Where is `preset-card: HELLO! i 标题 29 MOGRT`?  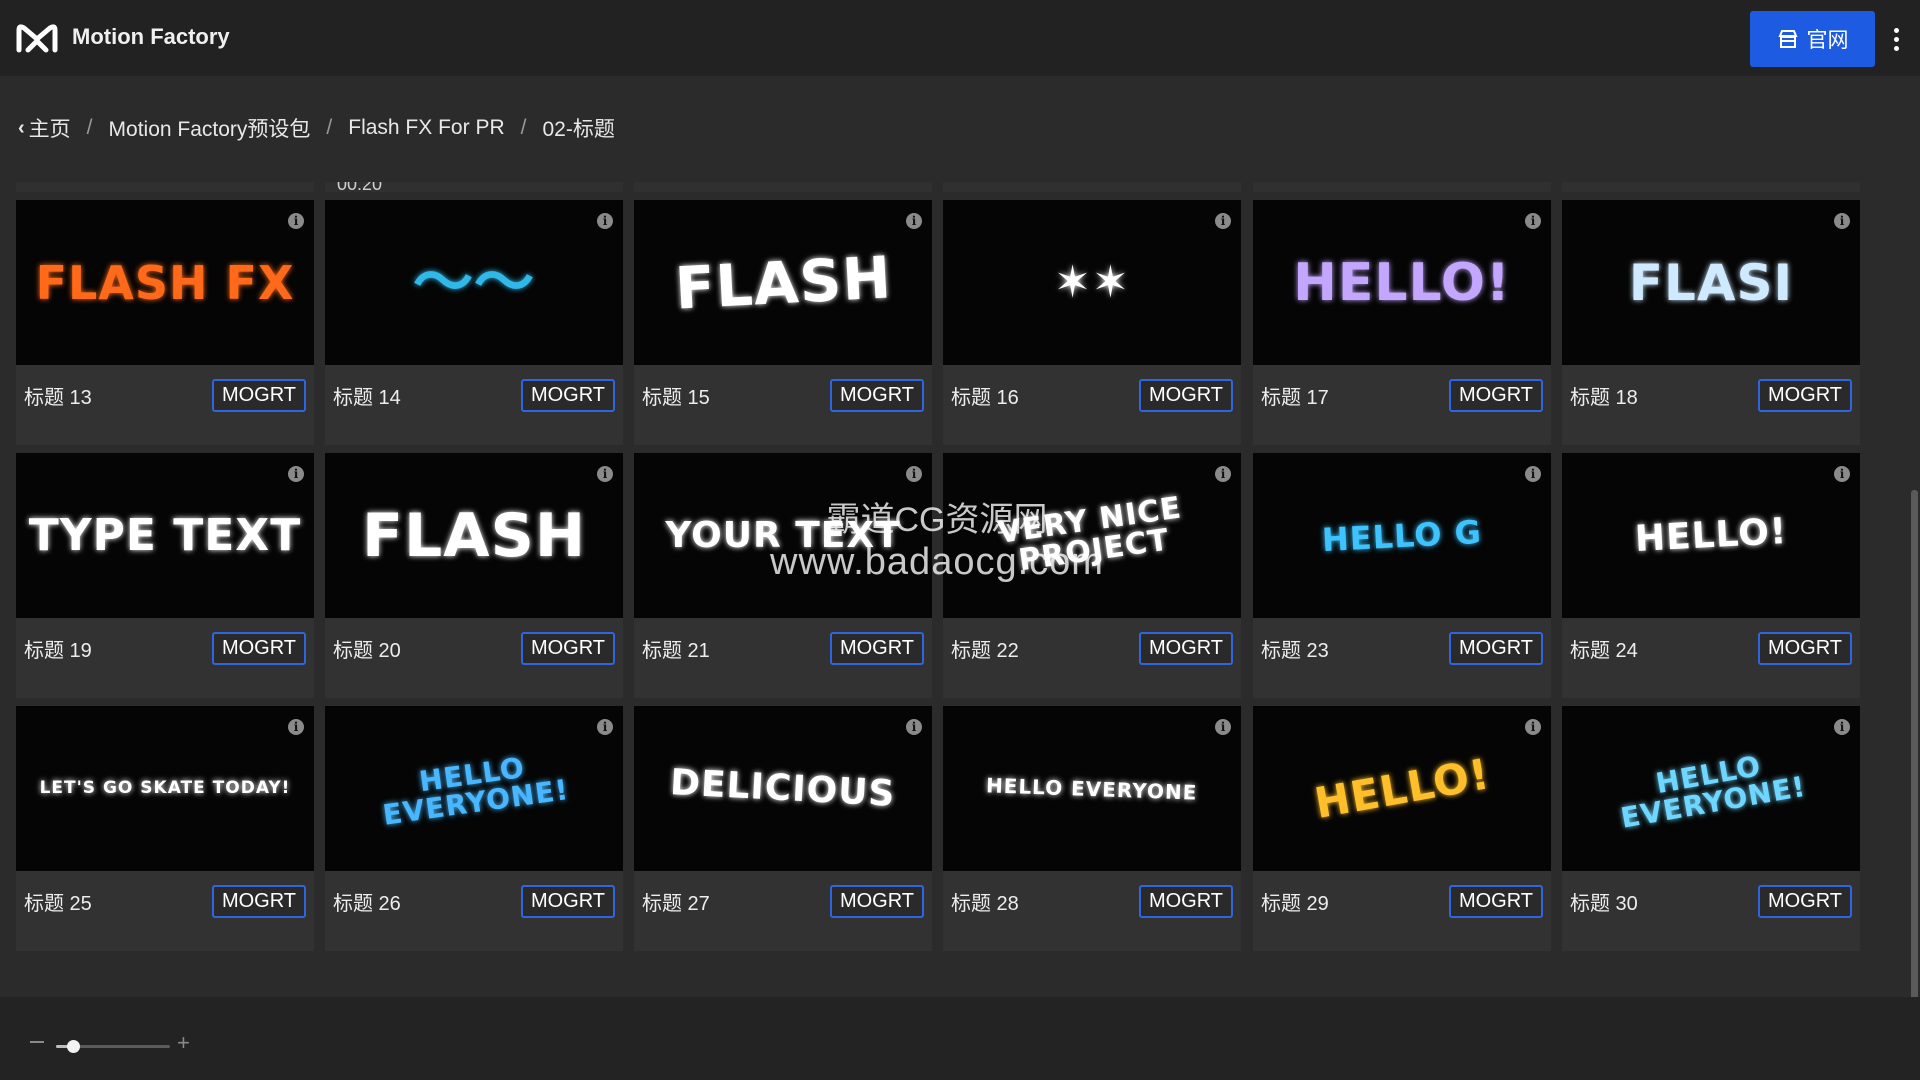 preset-card: HELLO! i 标题 29 MOGRT is located at coordinates (1402, 828).